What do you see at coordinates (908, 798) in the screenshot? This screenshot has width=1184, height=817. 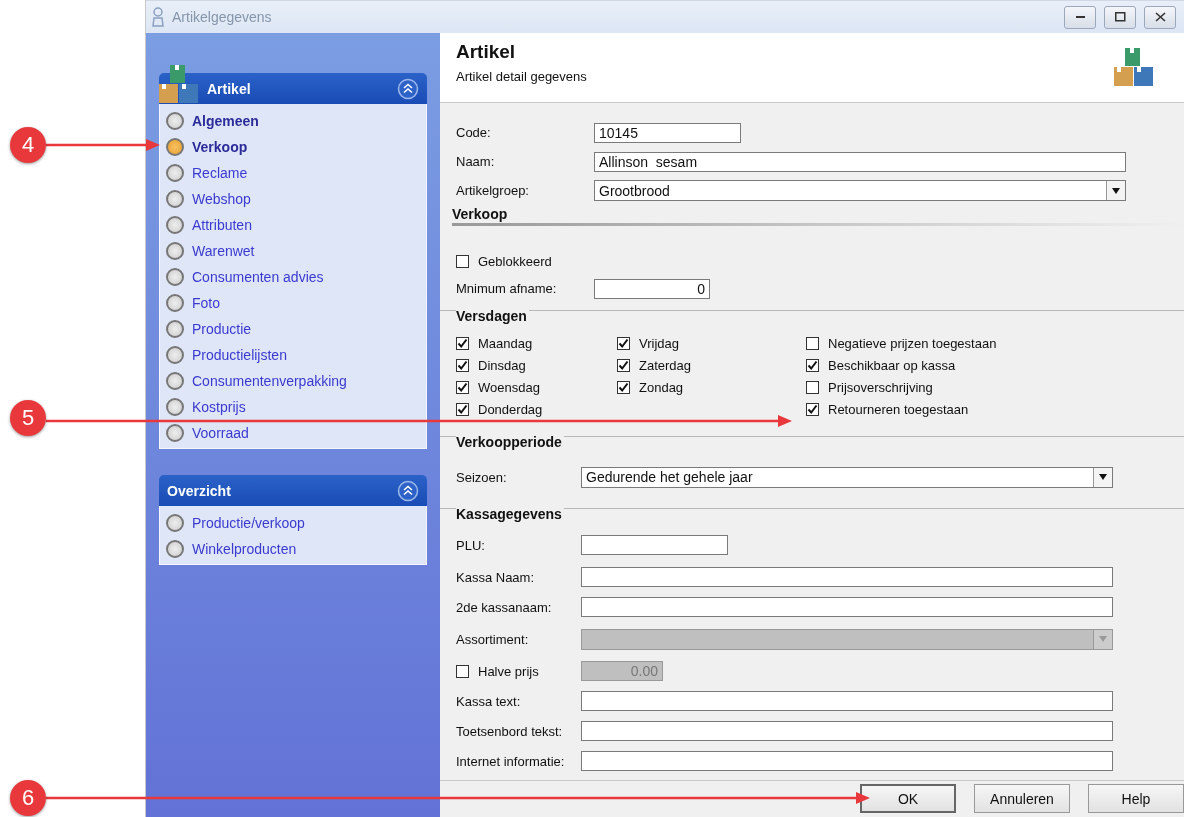 I see `dialog-button: OK` at bounding box center [908, 798].